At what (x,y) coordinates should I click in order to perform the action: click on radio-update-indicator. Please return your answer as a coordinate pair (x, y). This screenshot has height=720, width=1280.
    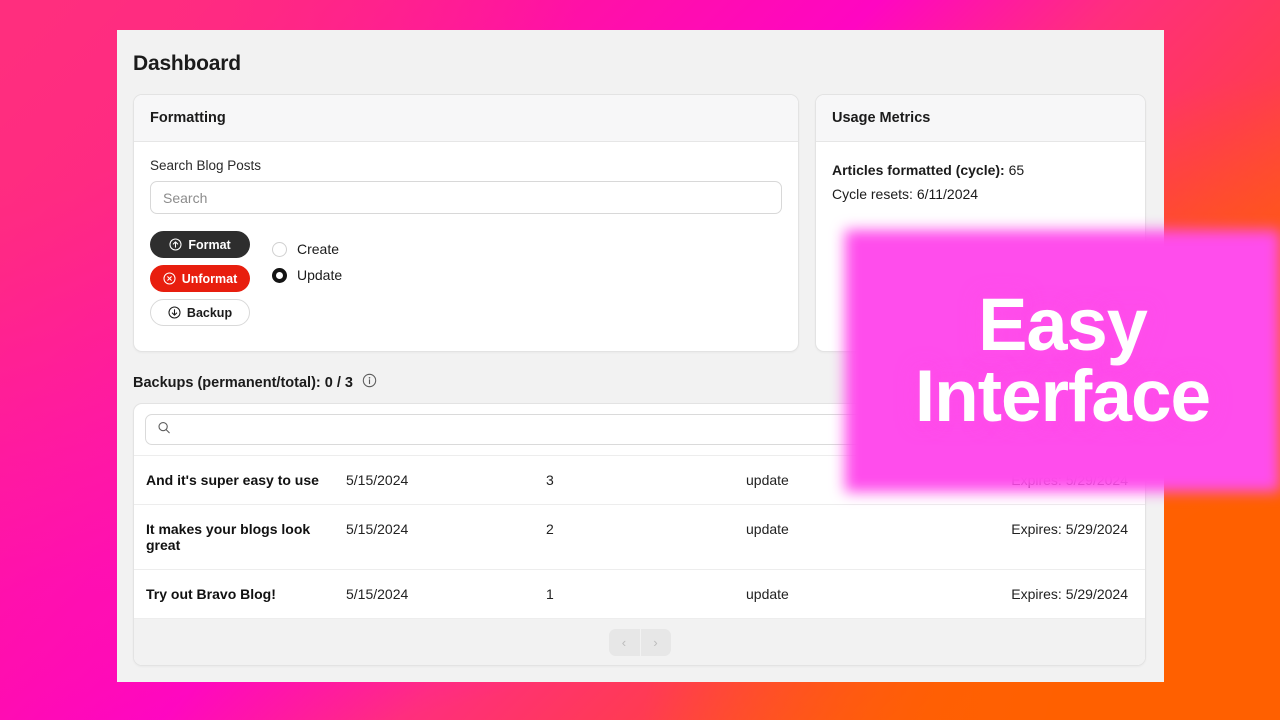
    Looking at the image, I should click on (279, 275).